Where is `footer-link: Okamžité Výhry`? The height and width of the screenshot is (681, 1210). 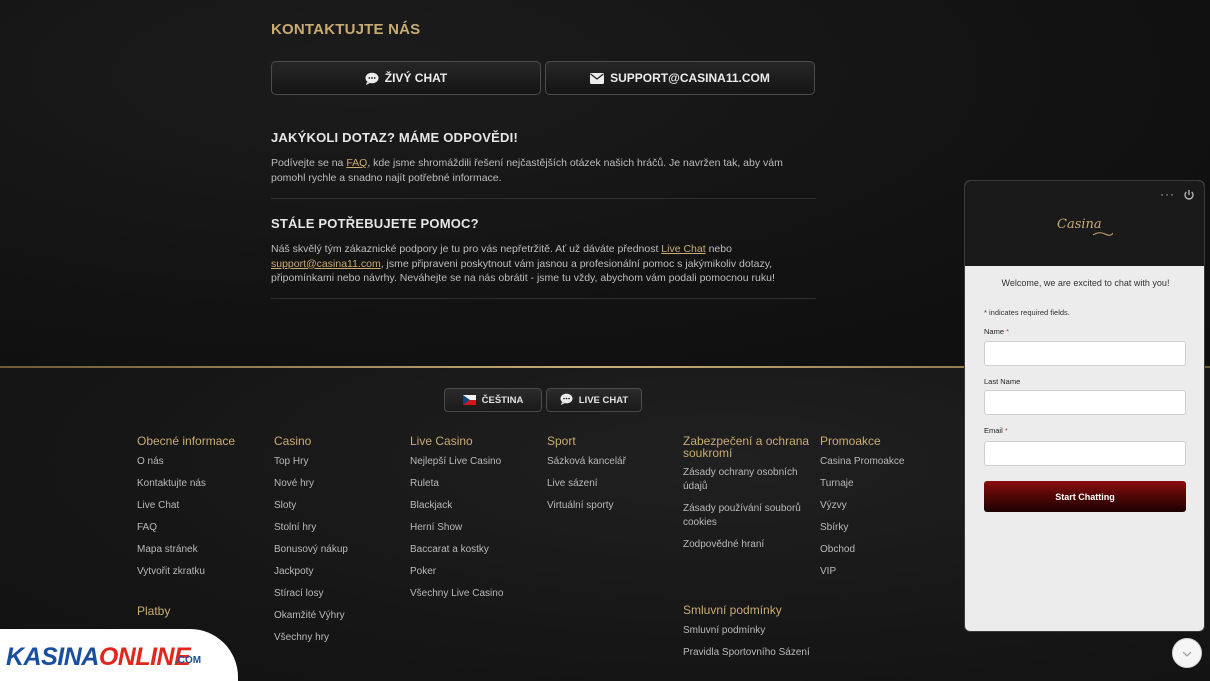
footer-link: Okamžité Výhry is located at coordinates (311, 615).